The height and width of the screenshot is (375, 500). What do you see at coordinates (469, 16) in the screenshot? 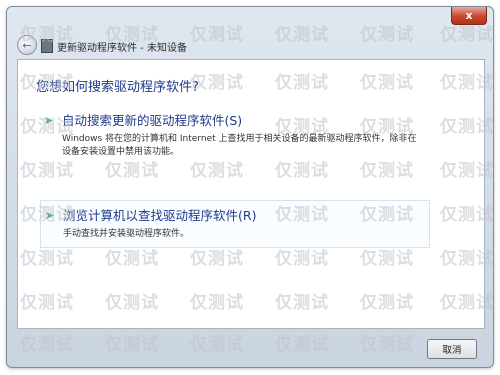
I see `close-button: x` at bounding box center [469, 16].